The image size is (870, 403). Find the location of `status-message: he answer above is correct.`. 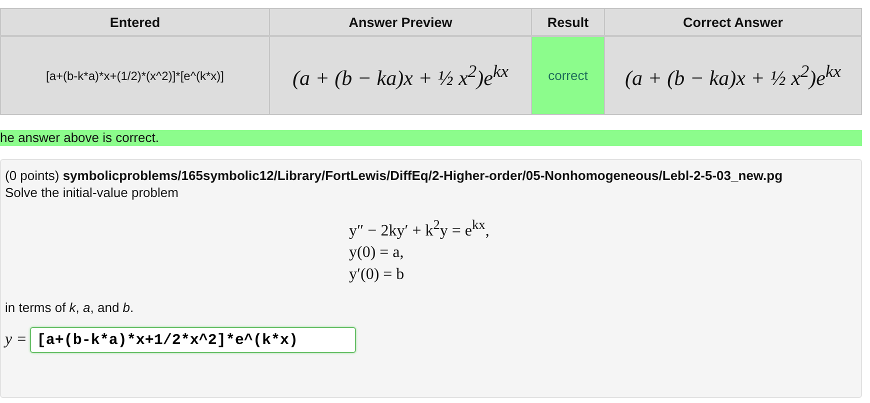

status-message: he answer above is correct. is located at coordinates (431, 138).